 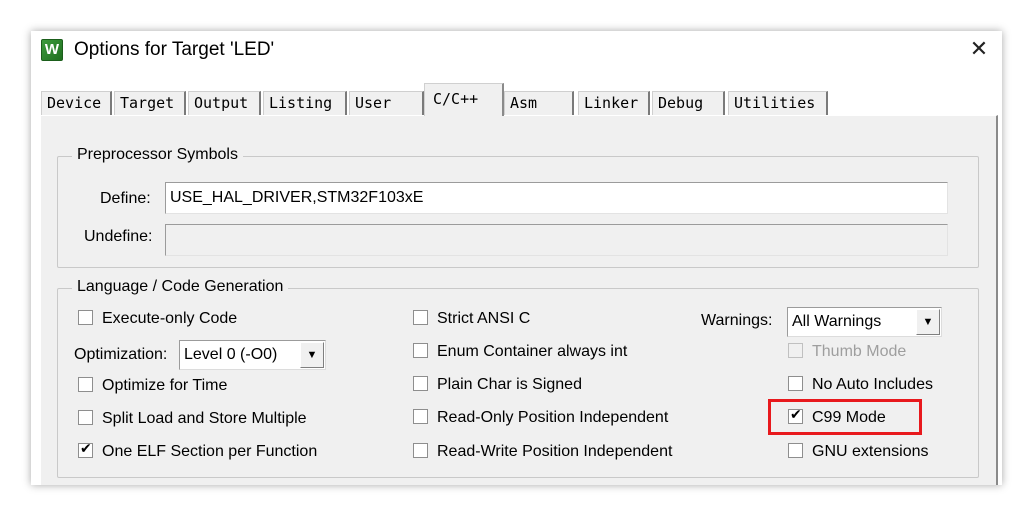 What do you see at coordinates (85, 317) in the screenshot?
I see `execute-only-box` at bounding box center [85, 317].